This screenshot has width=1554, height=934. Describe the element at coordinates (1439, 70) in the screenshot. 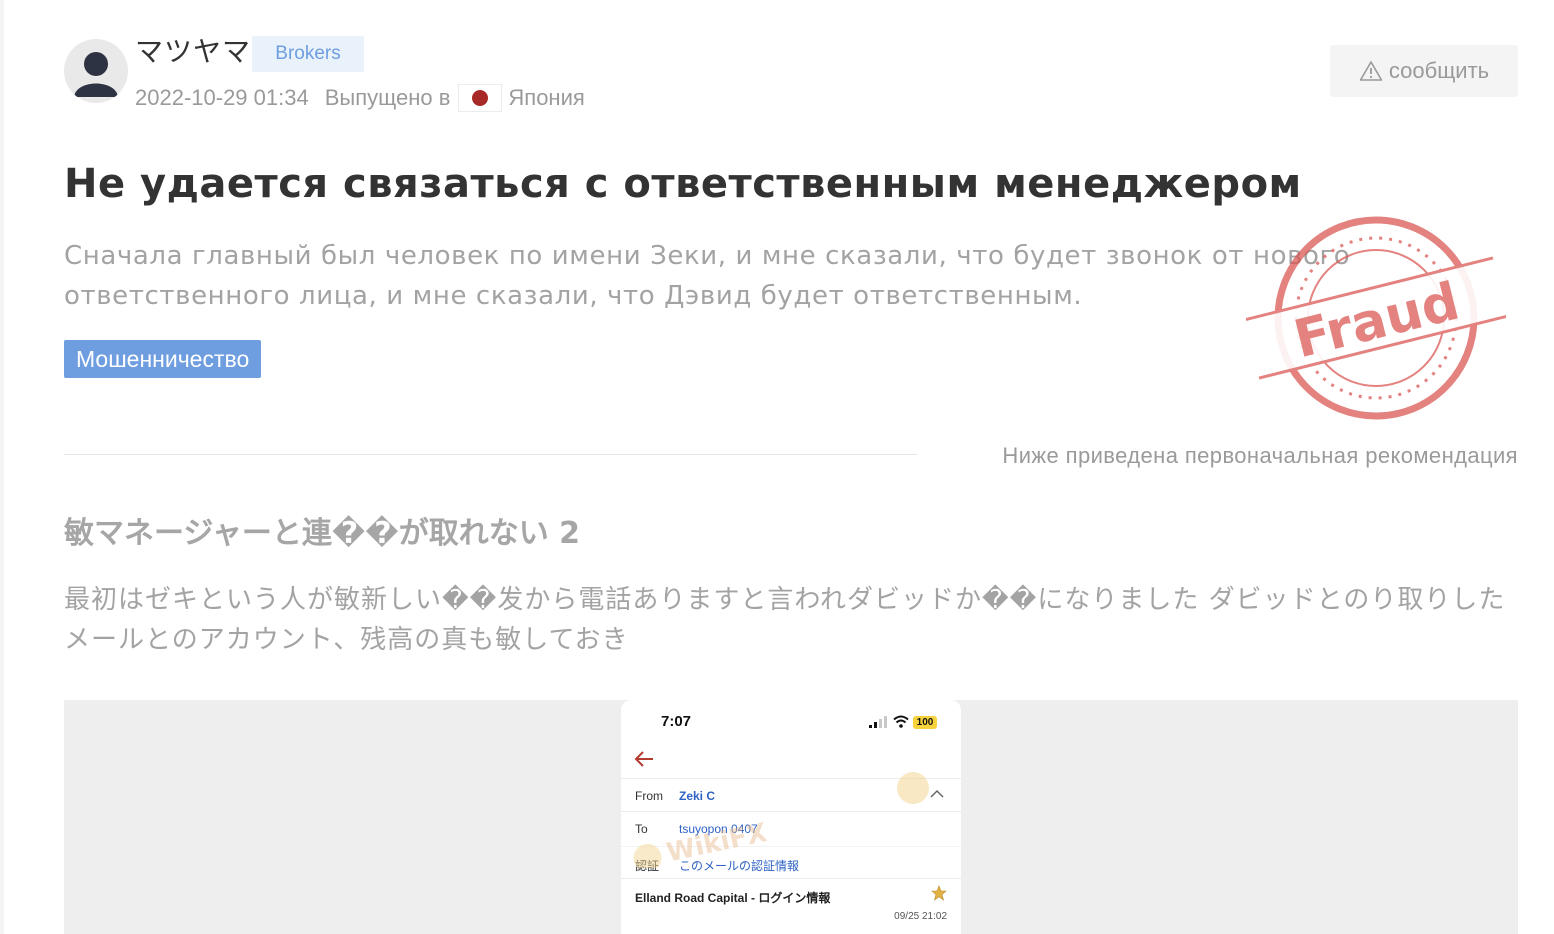

I see `report-label: сообщить` at that location.